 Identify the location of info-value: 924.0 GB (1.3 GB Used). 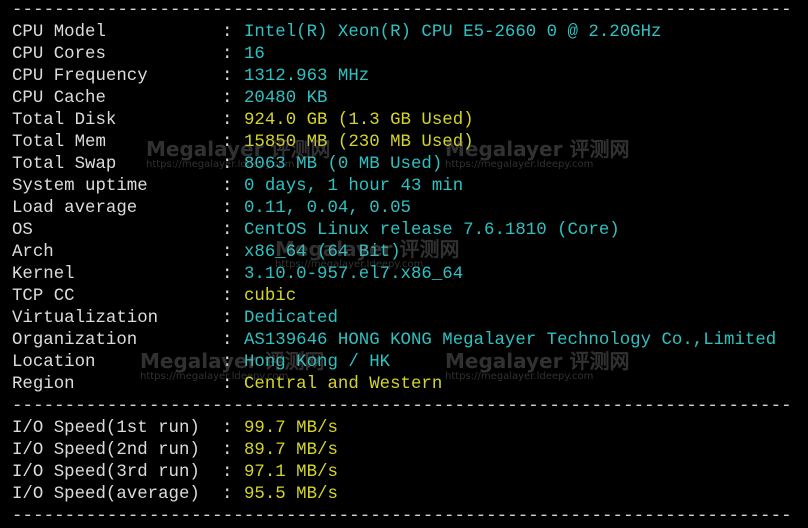
(359, 120).